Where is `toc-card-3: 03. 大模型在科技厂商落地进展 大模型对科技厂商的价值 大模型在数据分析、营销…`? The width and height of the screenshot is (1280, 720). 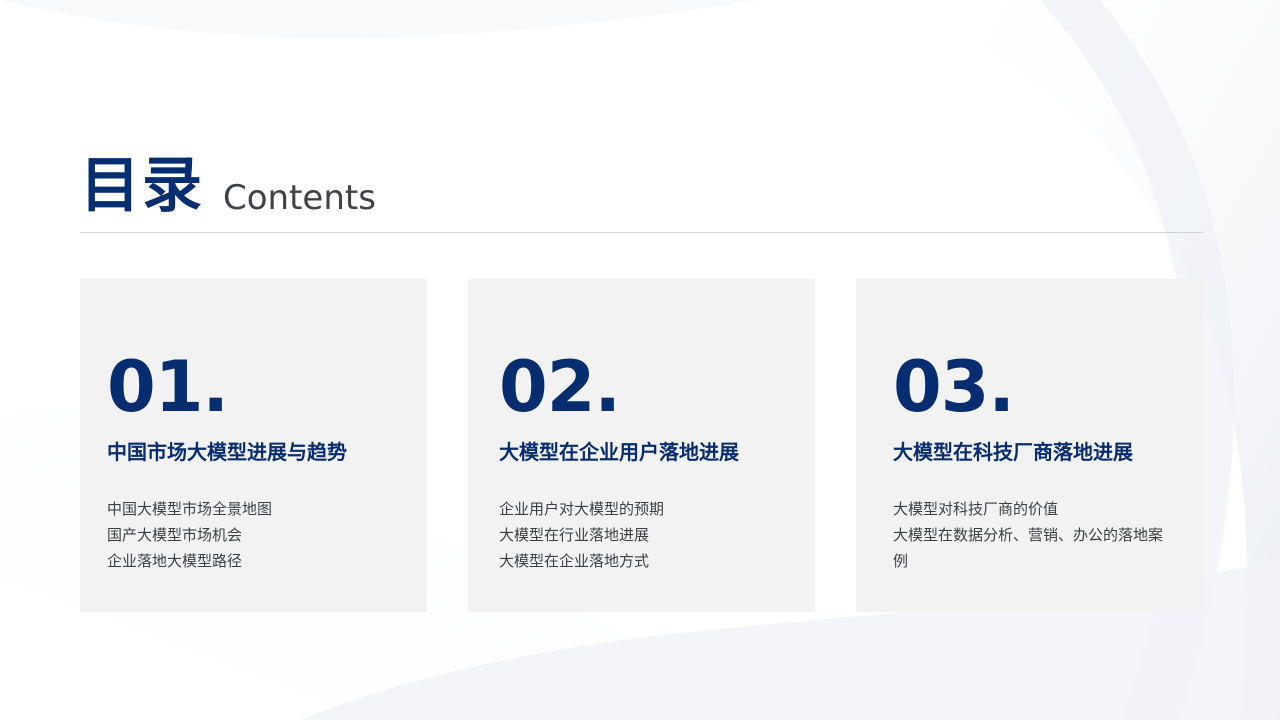 toc-card-3: 03. 大模型在科技厂商落地进展 大模型对科技厂商的价值 大模型在数据分析、营销… is located at coordinates (1029, 445).